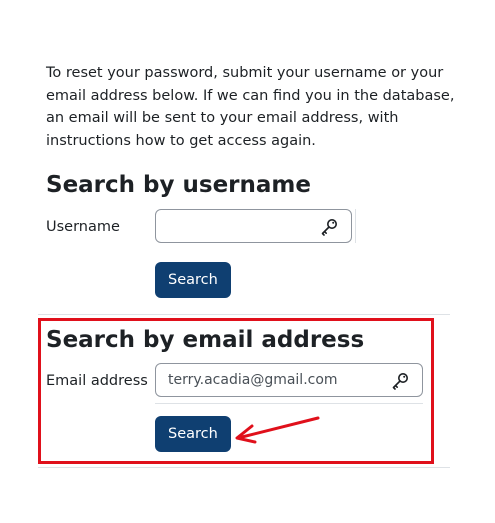 This screenshot has width=495, height=523. What do you see at coordinates (253, 226) in the screenshot?
I see `username-field` at bounding box center [253, 226].